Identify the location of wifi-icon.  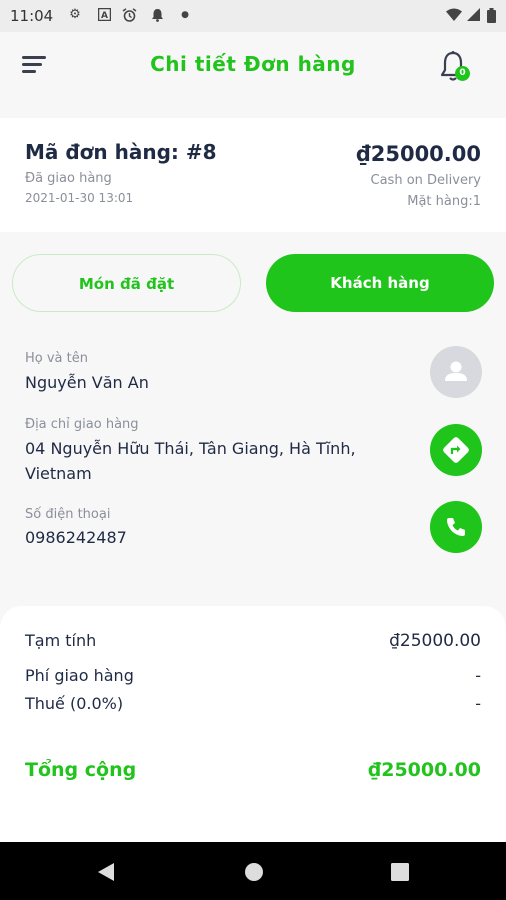
(454, 15).